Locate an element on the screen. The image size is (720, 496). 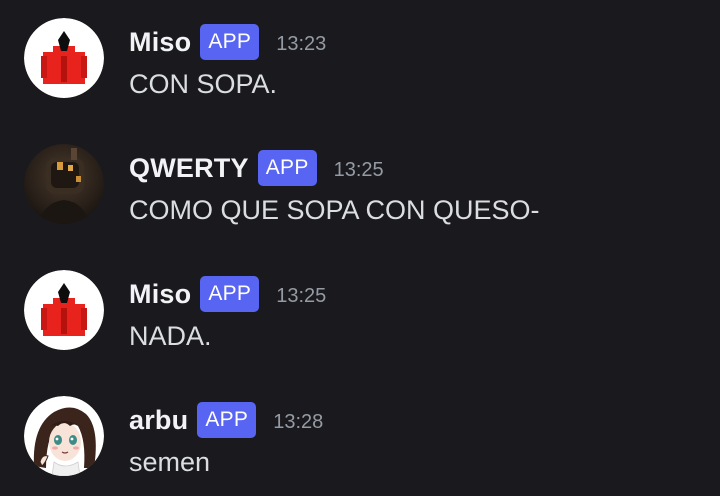
message-content: CON SOPA. is located at coordinates (203, 84).